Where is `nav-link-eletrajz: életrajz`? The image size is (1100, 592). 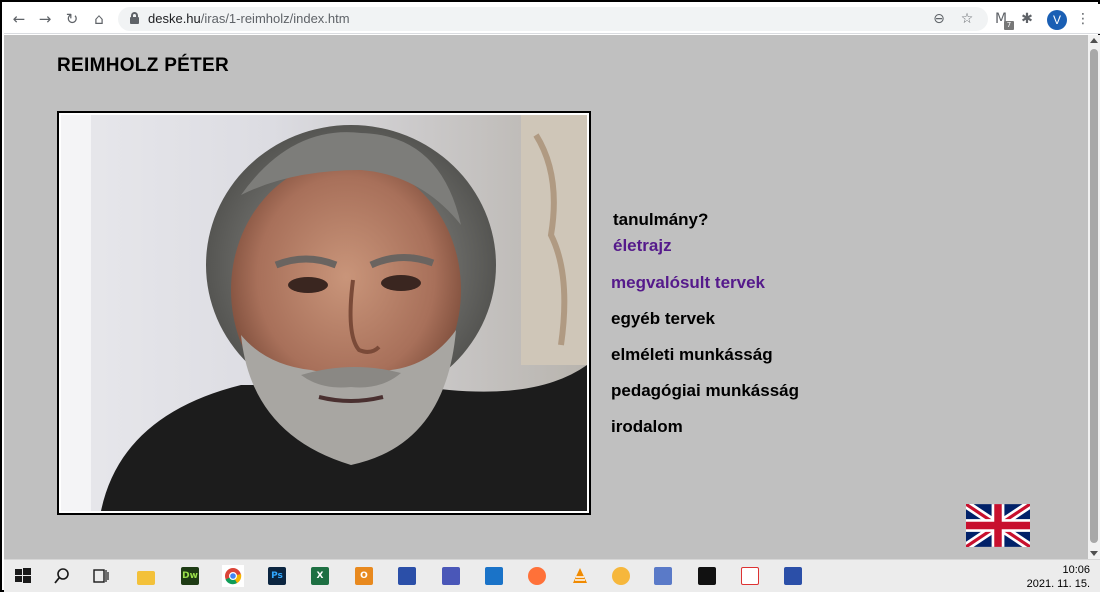 nav-link-eletrajz: életrajz is located at coordinates (642, 246).